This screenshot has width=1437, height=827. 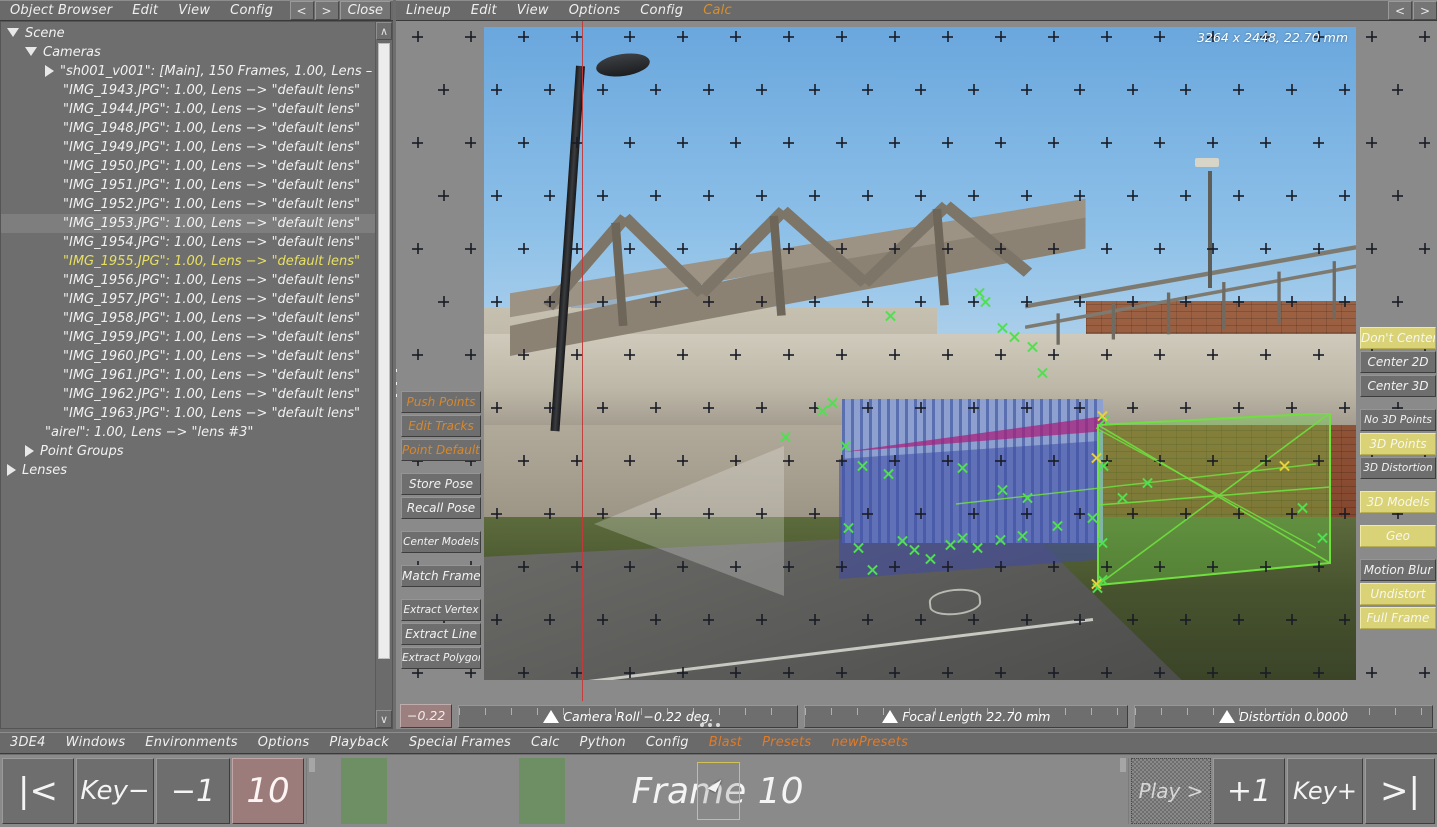 I want to click on main-menu-config: Config, so click(x=667, y=743).